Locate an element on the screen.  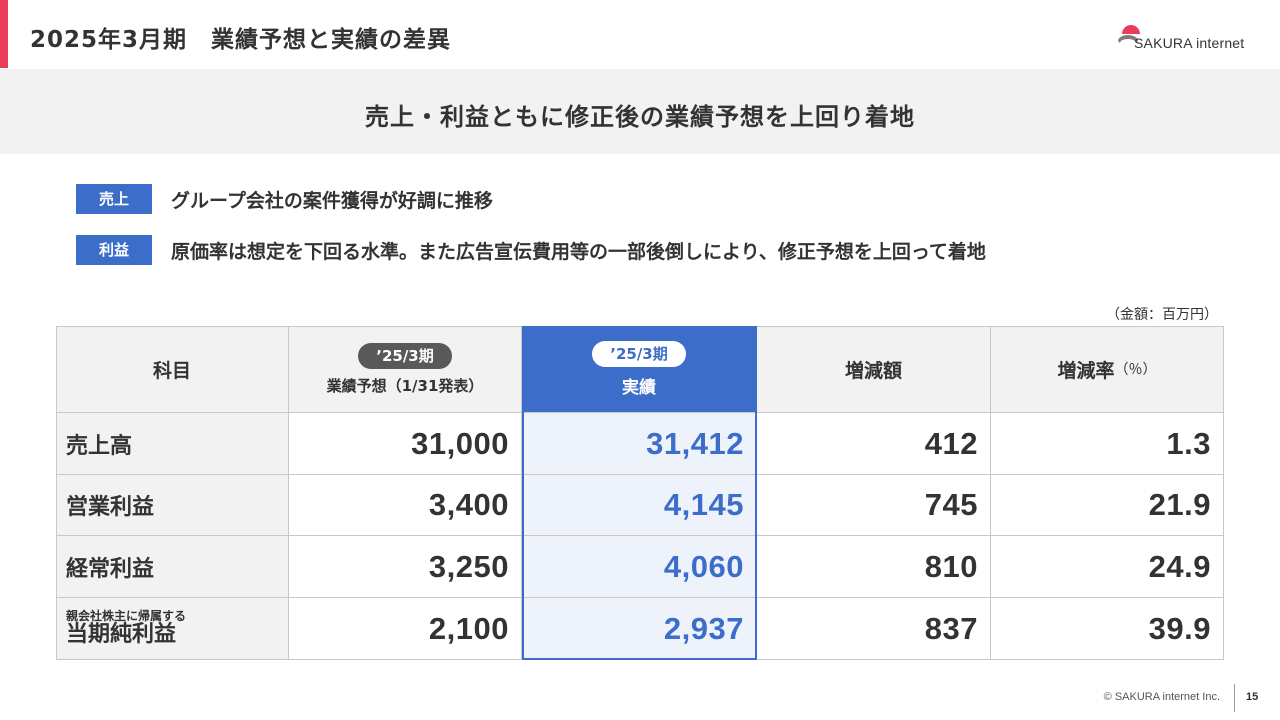
actual-value: 2,937 is located at coordinates (639, 629).